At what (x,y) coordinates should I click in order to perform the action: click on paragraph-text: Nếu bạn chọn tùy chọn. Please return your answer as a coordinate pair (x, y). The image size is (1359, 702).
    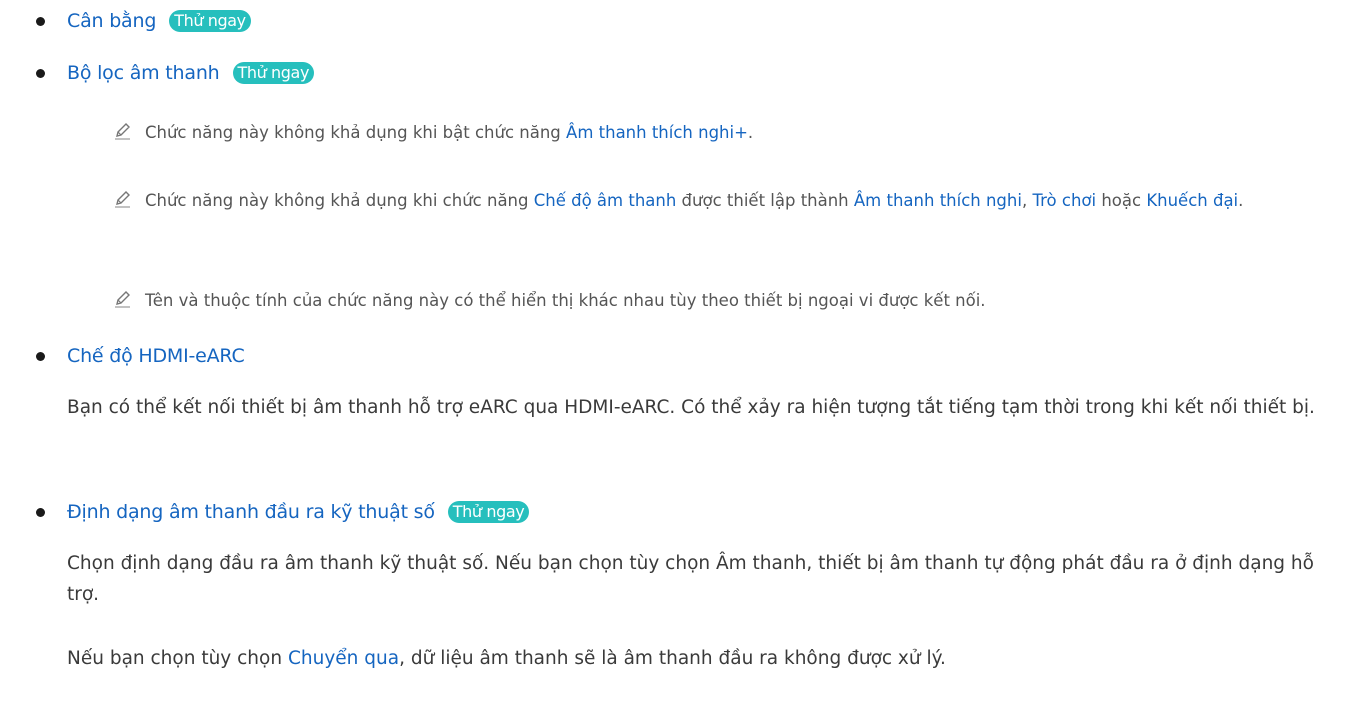
    Looking at the image, I should click on (177, 658).